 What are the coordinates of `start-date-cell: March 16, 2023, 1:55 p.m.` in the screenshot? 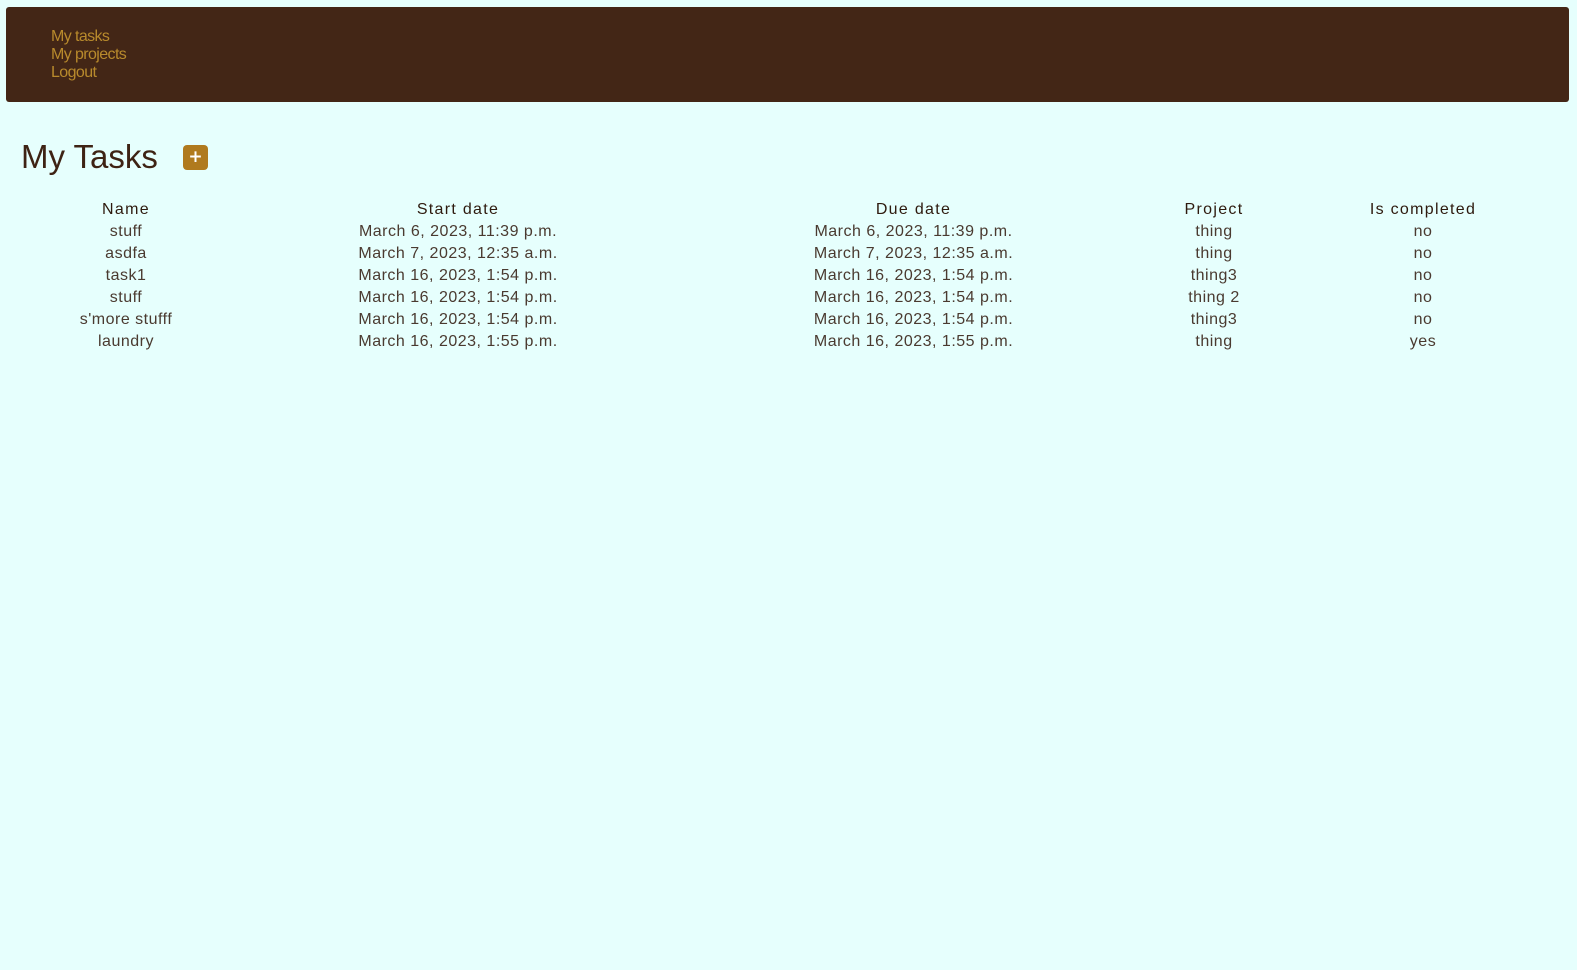 It's located at (458, 341).